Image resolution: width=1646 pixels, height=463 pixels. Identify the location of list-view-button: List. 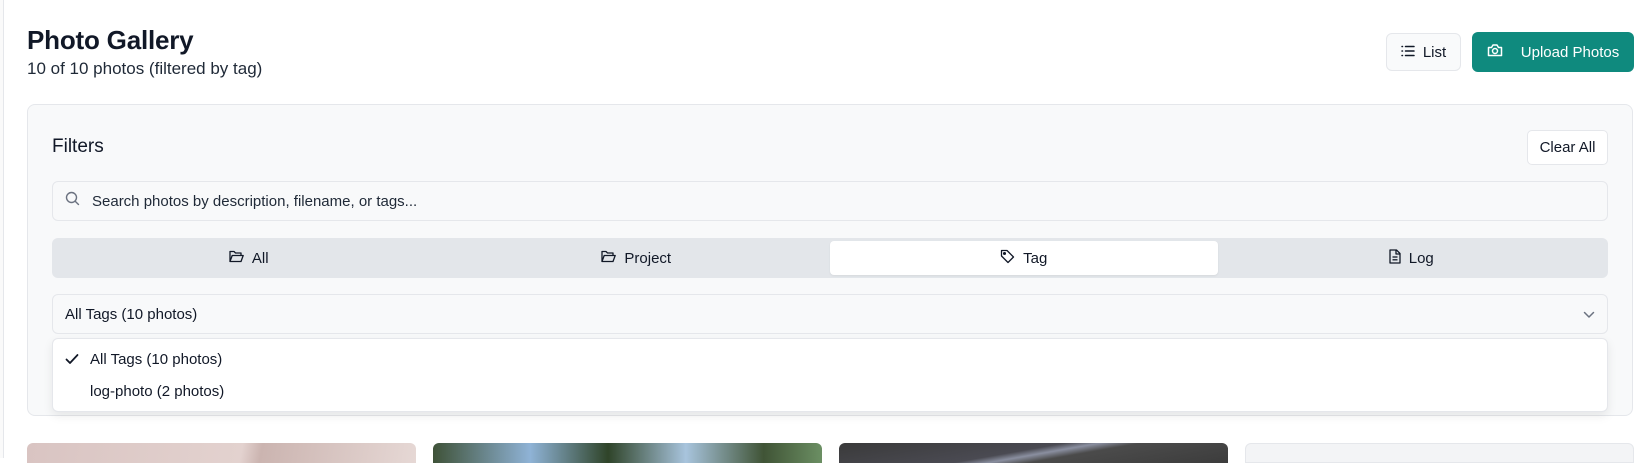
(1423, 52).